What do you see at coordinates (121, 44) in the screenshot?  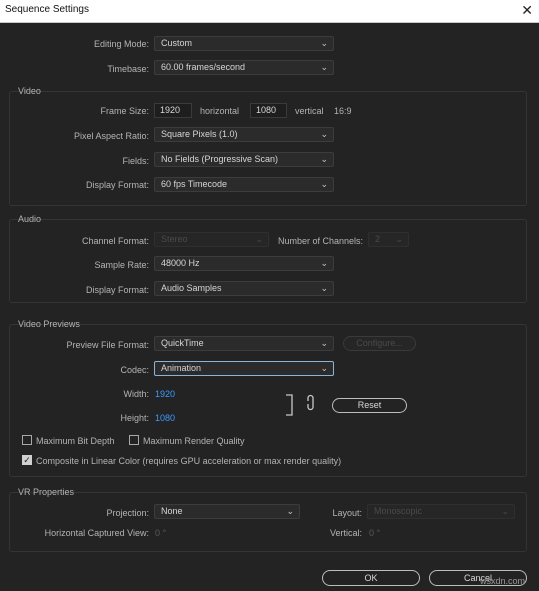 I see `editing-mode-label: Editing Mode:` at bounding box center [121, 44].